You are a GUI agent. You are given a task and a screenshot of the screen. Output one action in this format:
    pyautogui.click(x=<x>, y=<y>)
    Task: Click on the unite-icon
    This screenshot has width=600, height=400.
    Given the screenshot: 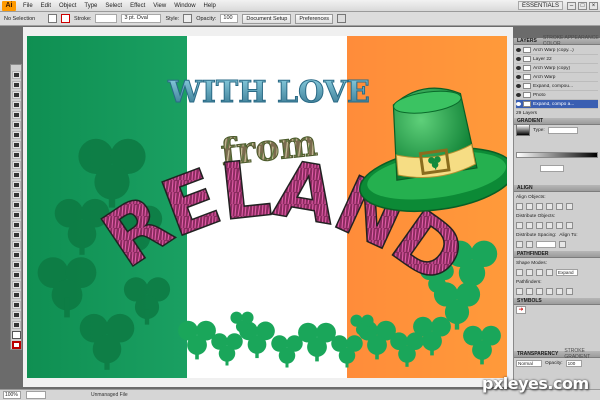 What is the action you would take?
    pyautogui.click(x=519, y=272)
    